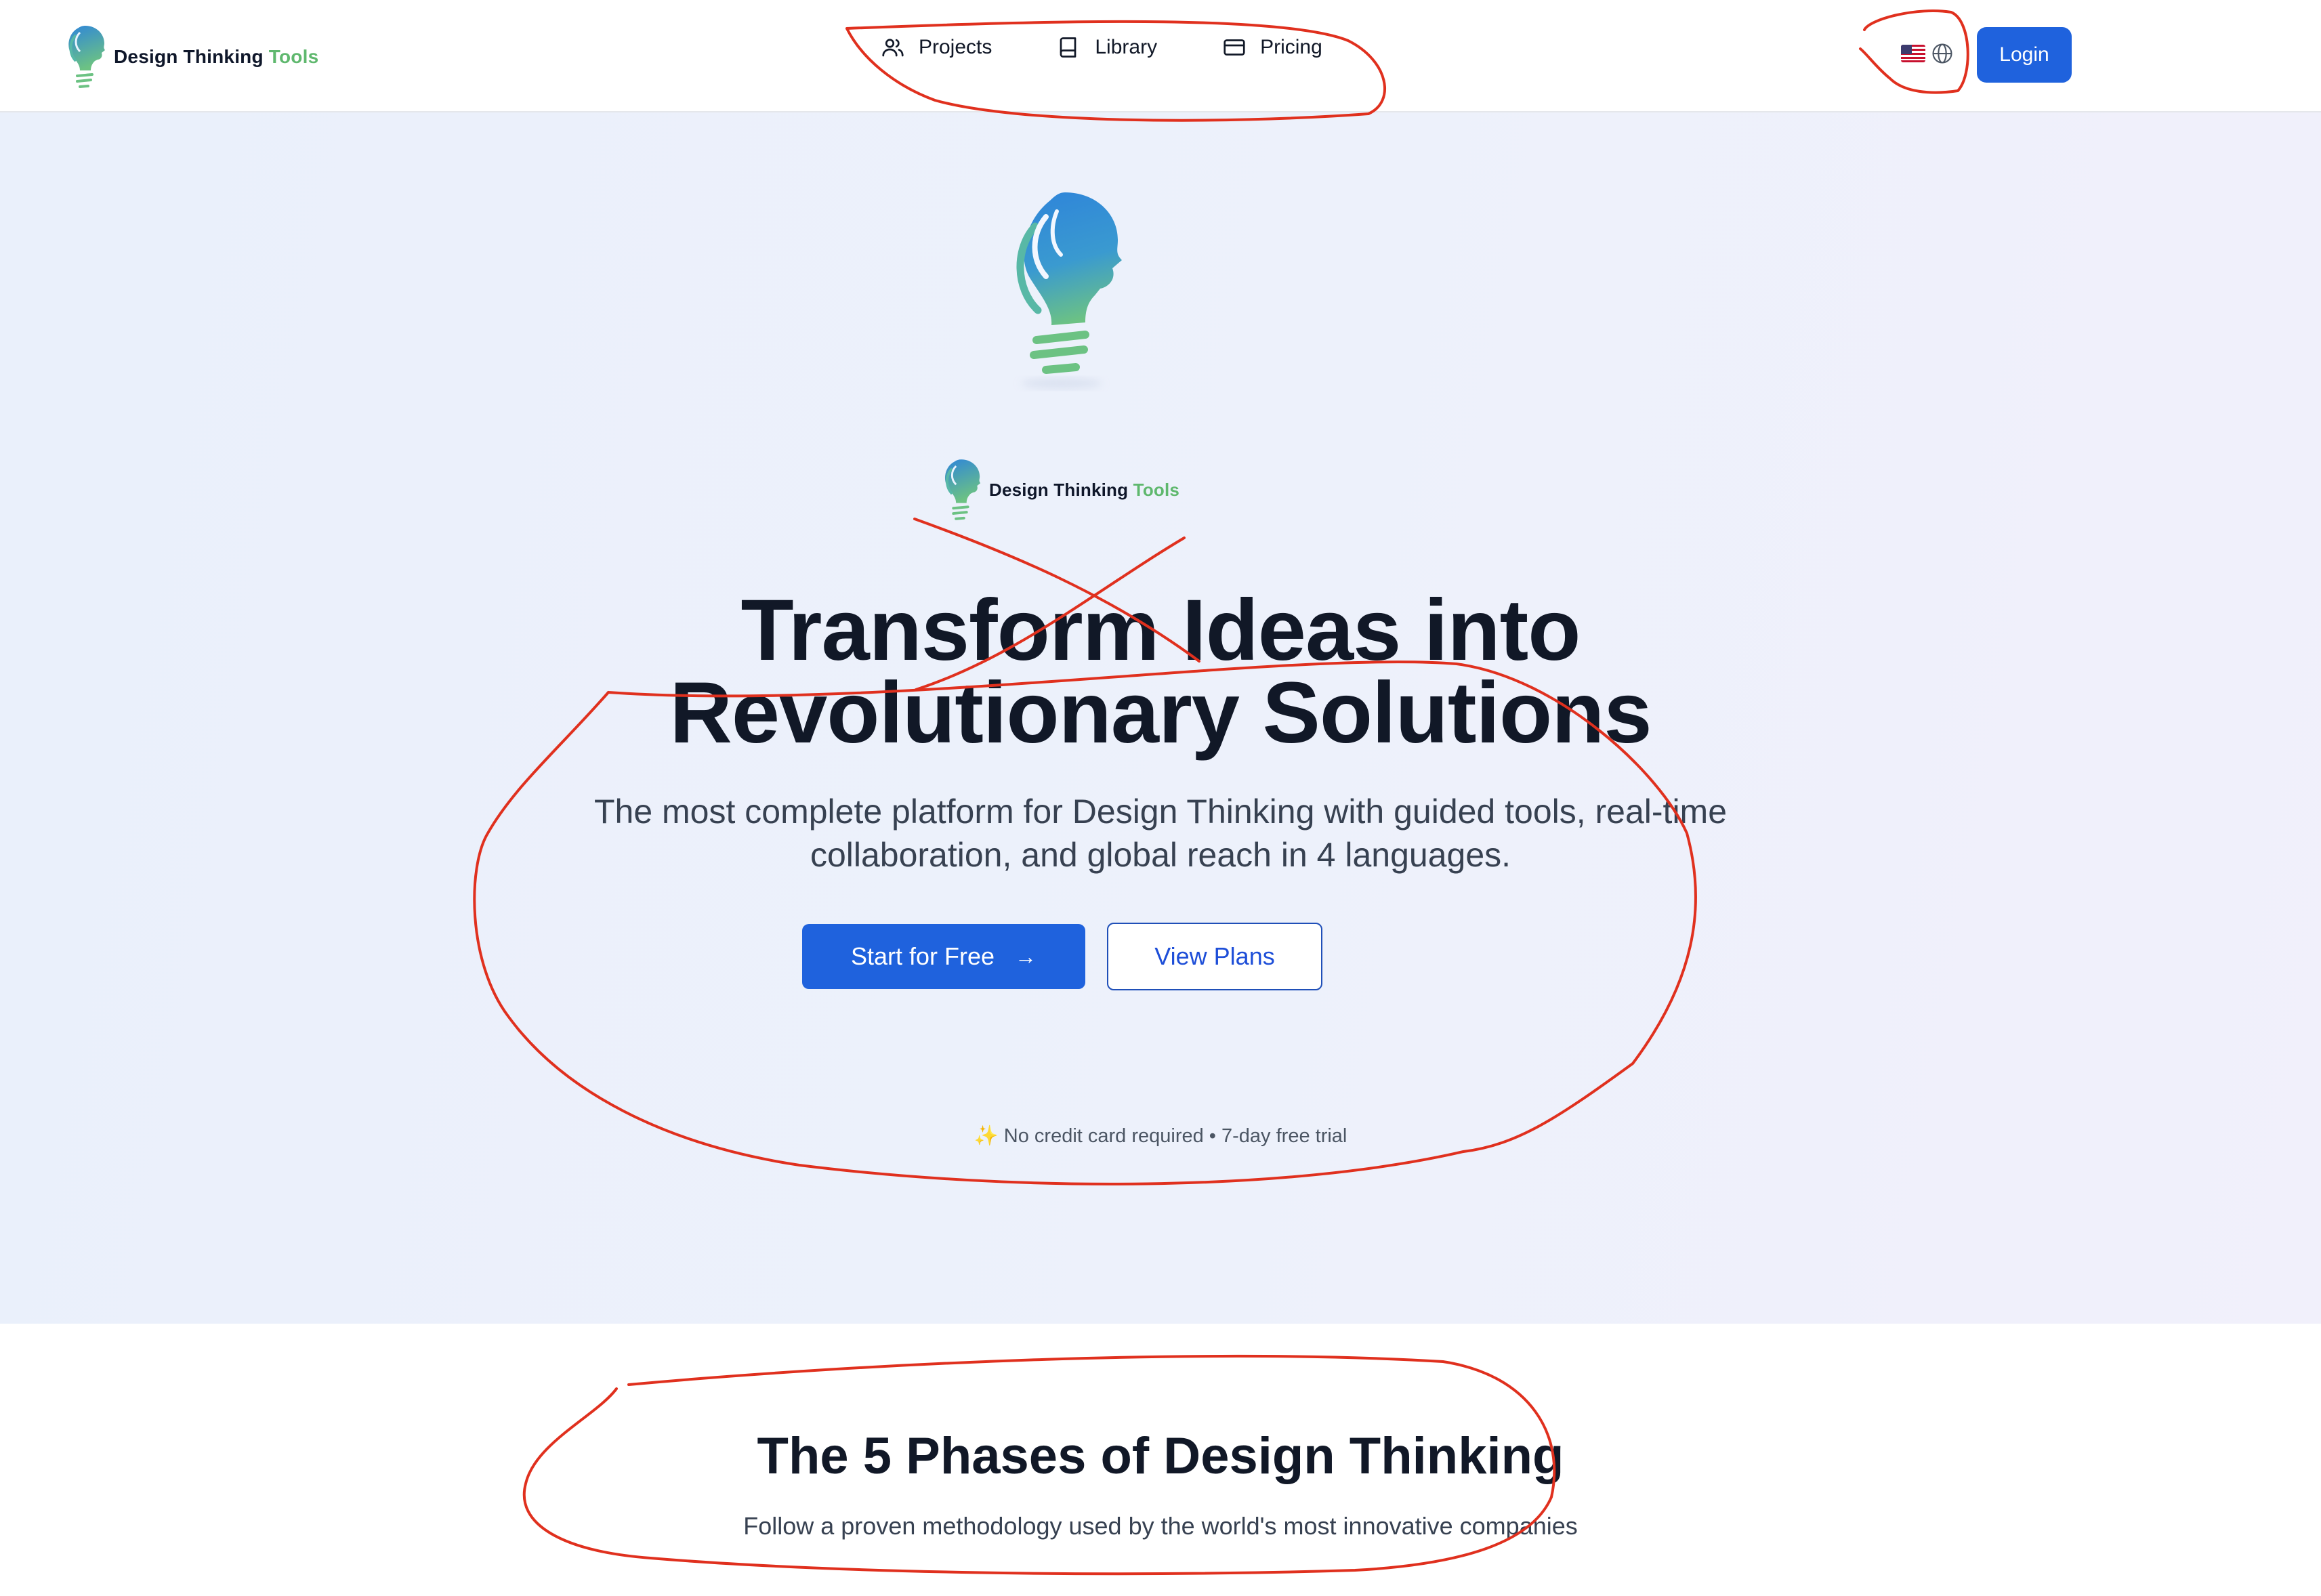  Describe the element at coordinates (1069, 290) in the screenshot. I see `hero-lightbulb-head-logo-icon` at that location.